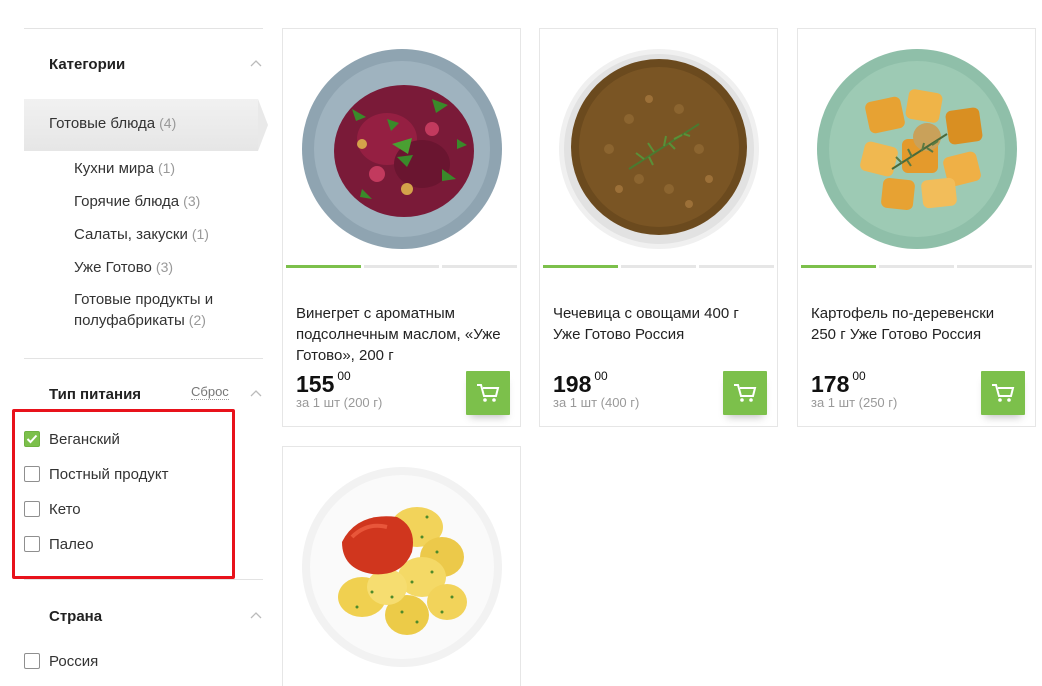 The width and height of the screenshot is (1042, 686). I want to click on checkbox-checked, so click(32, 439).